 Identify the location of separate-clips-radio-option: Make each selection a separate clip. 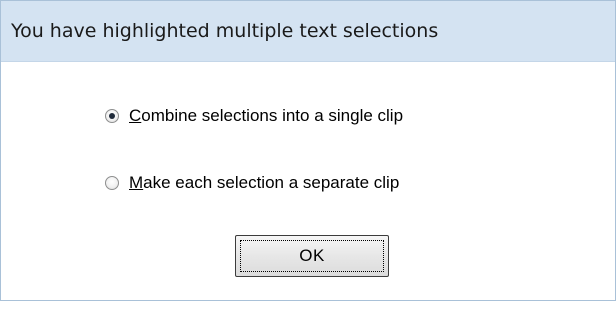
(252, 183).